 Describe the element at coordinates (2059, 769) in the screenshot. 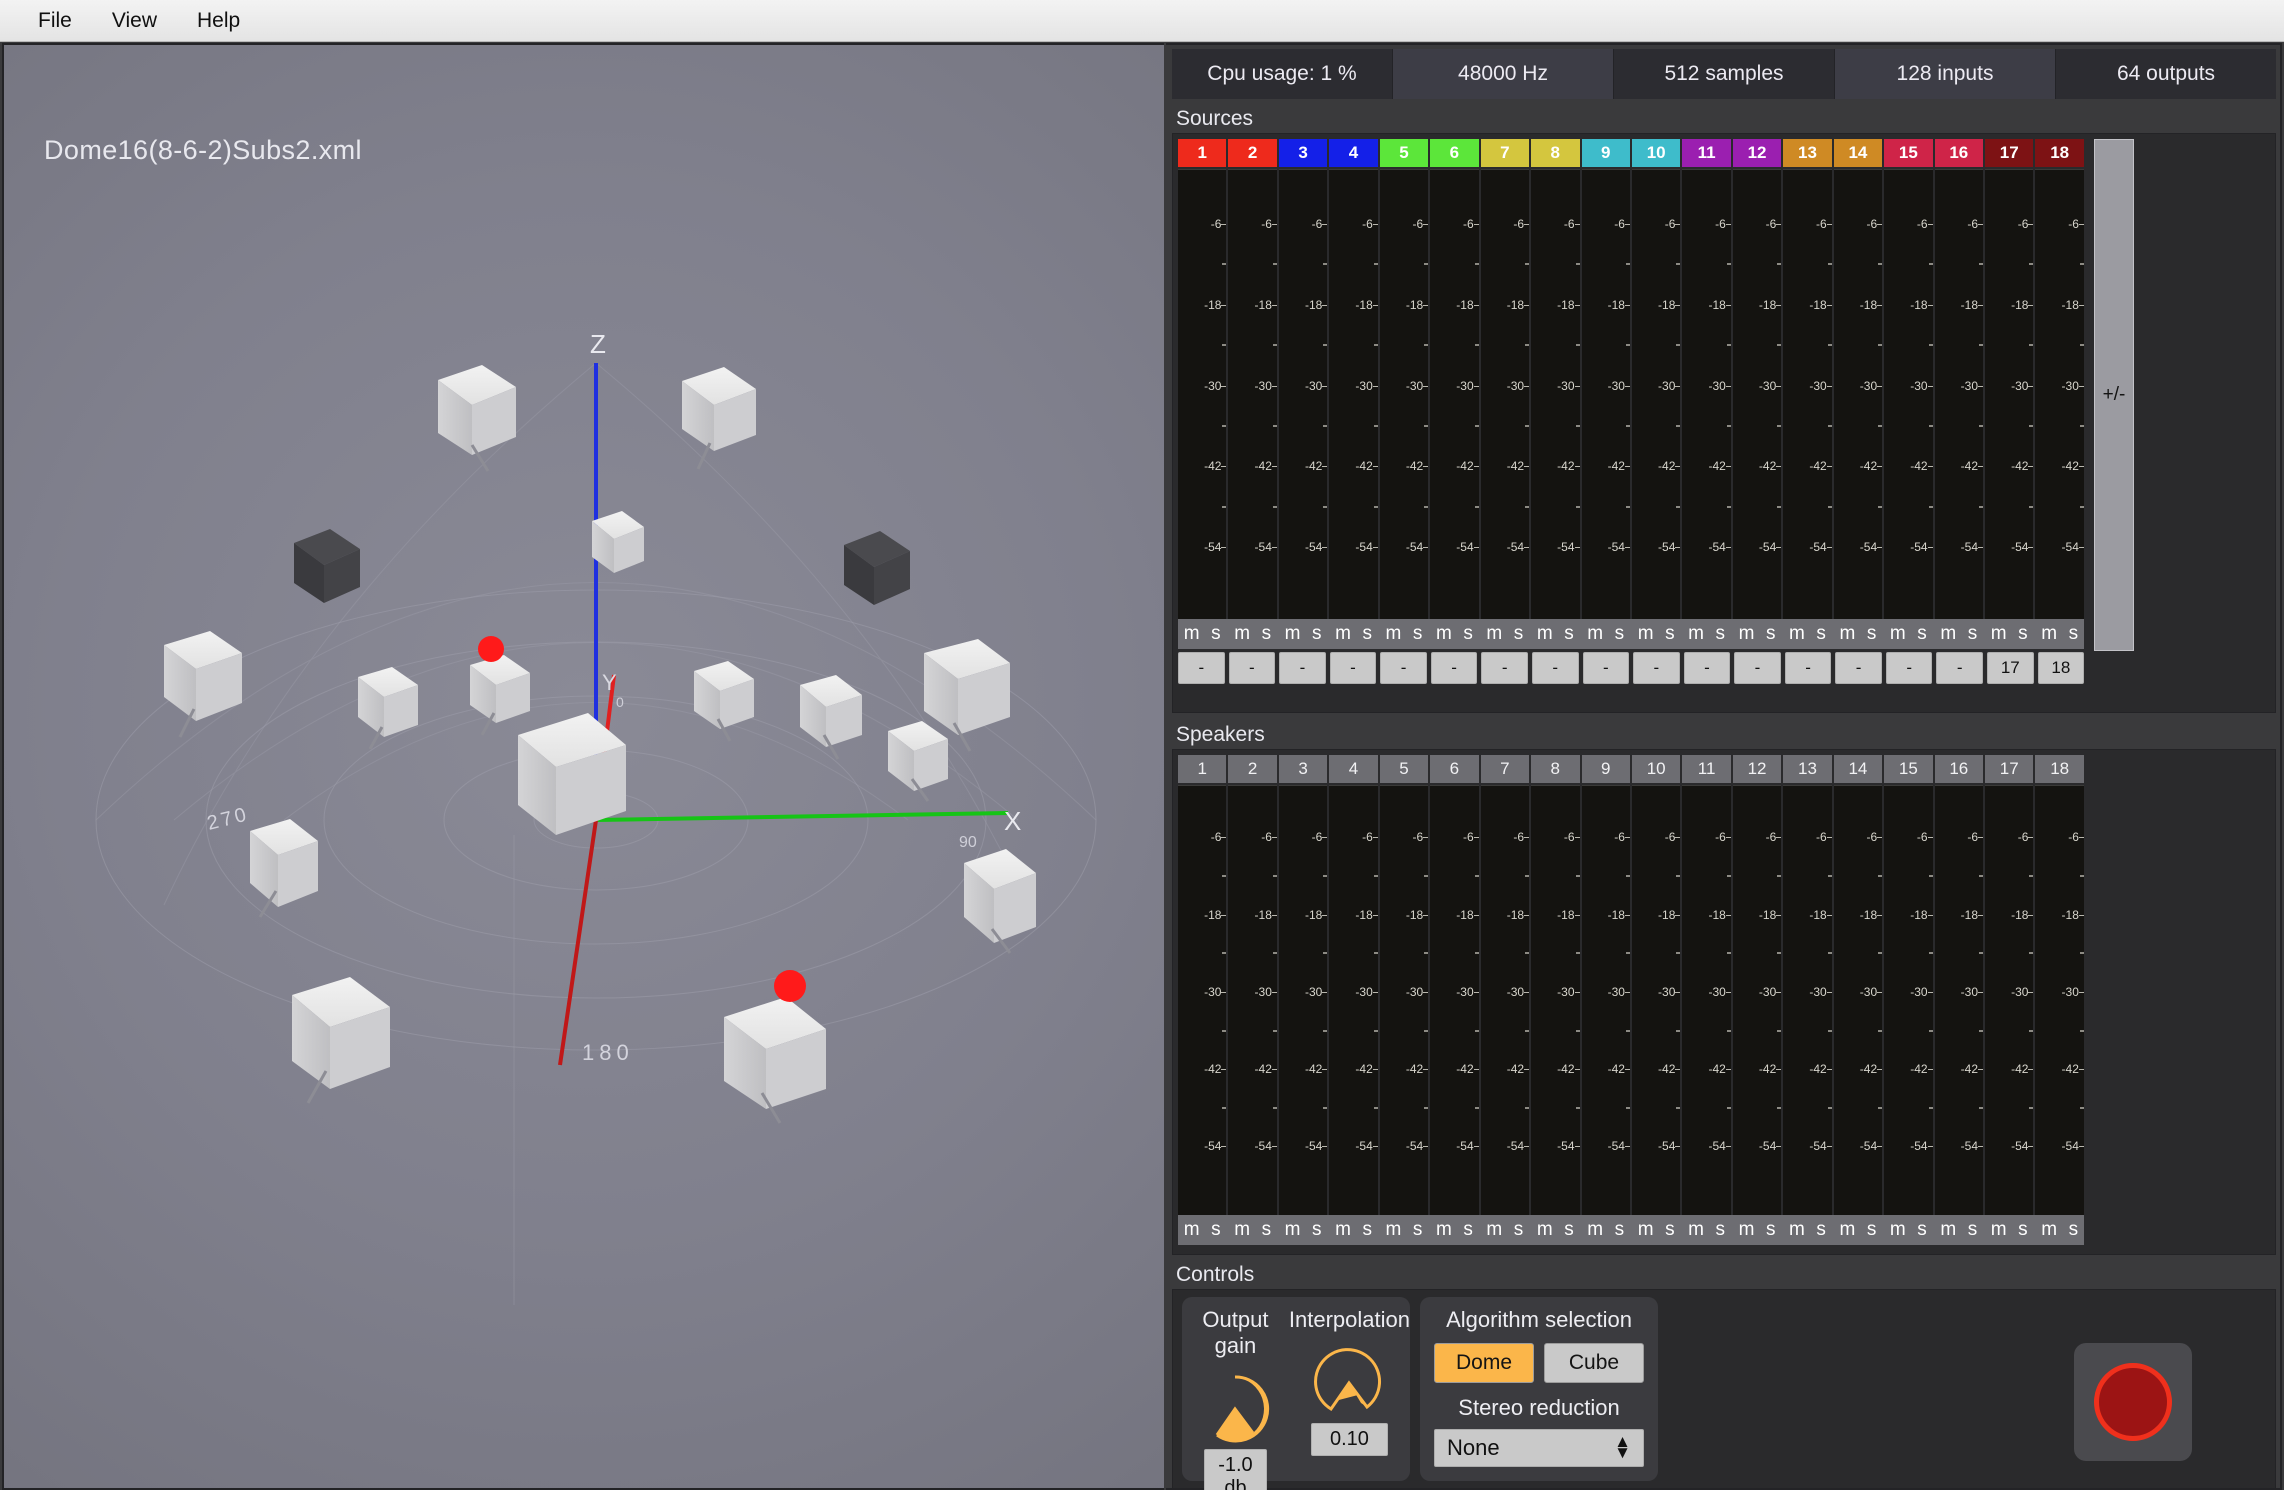

I see `channel-header-18: 18` at that location.